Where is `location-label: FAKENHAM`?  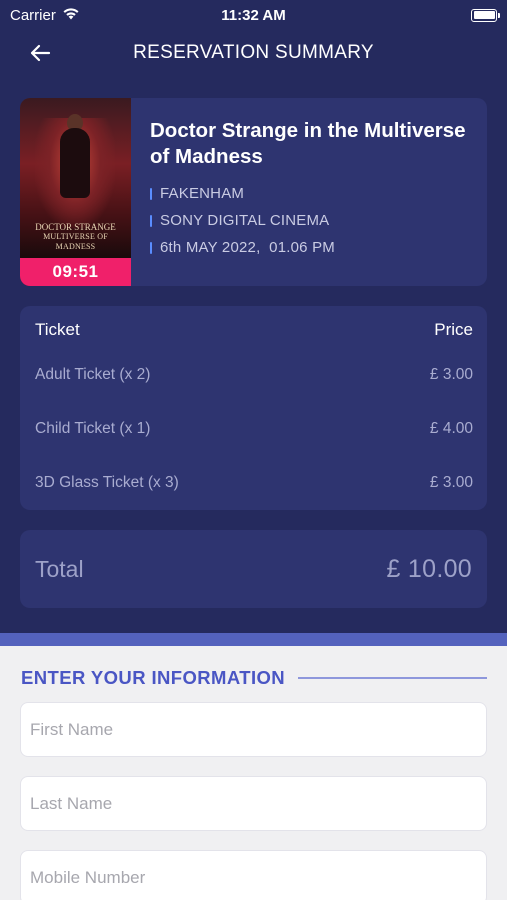 location-label: FAKENHAM is located at coordinates (202, 193).